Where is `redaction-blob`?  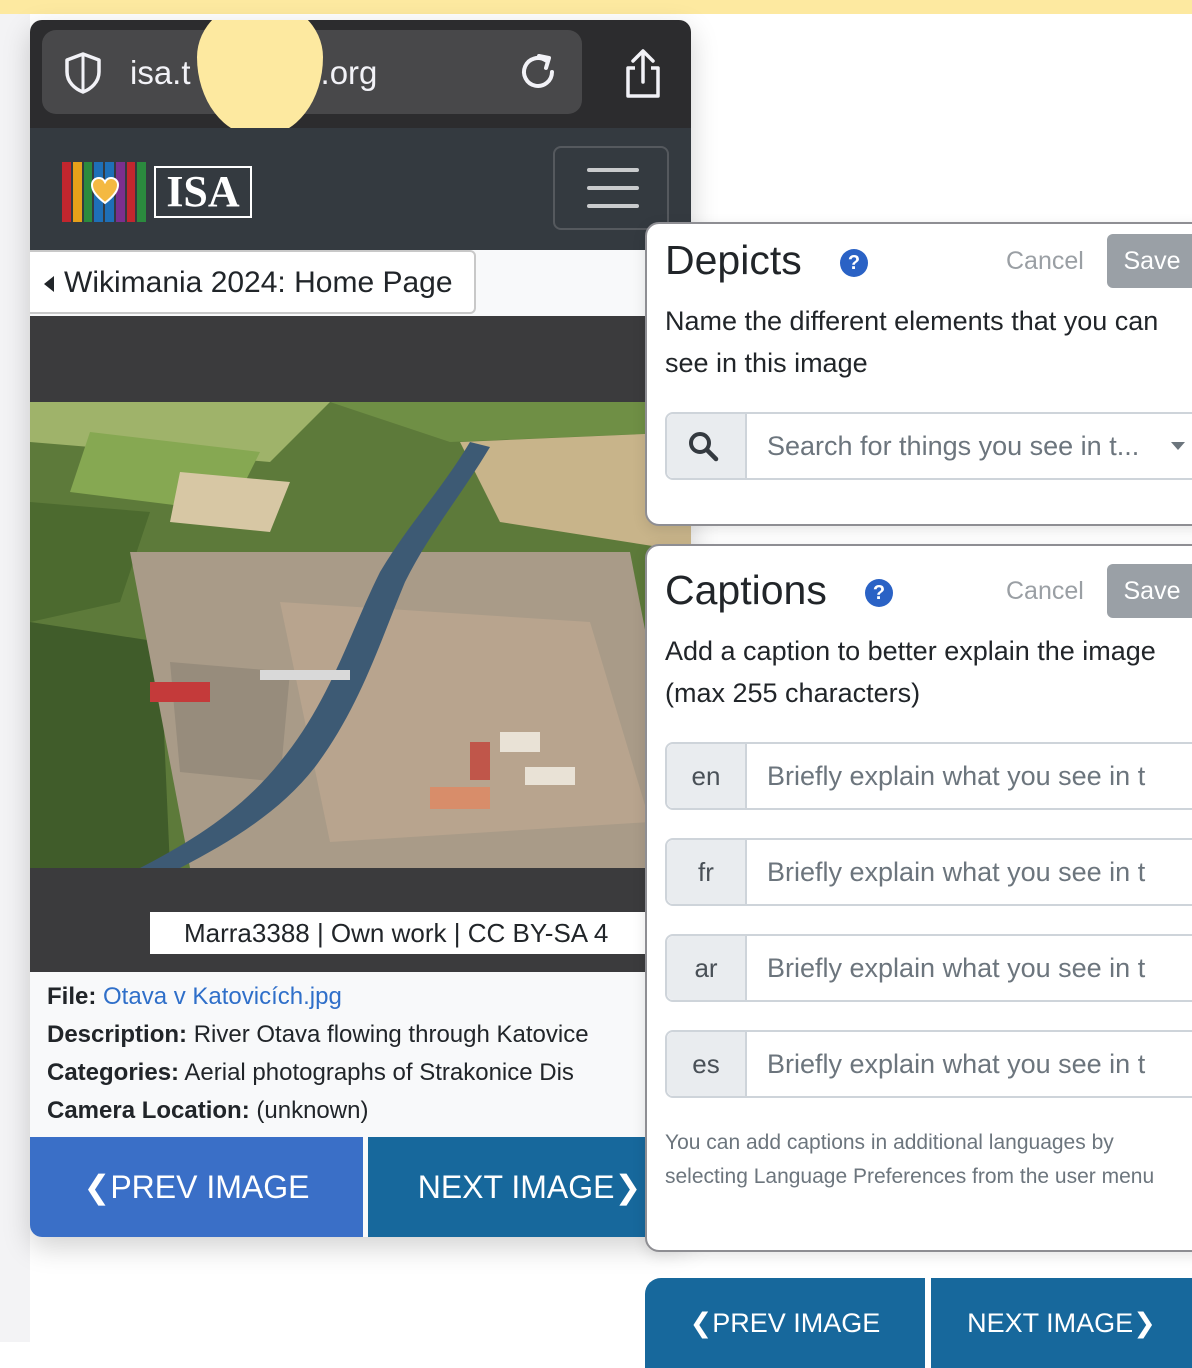 redaction-blob is located at coordinates (260, 78).